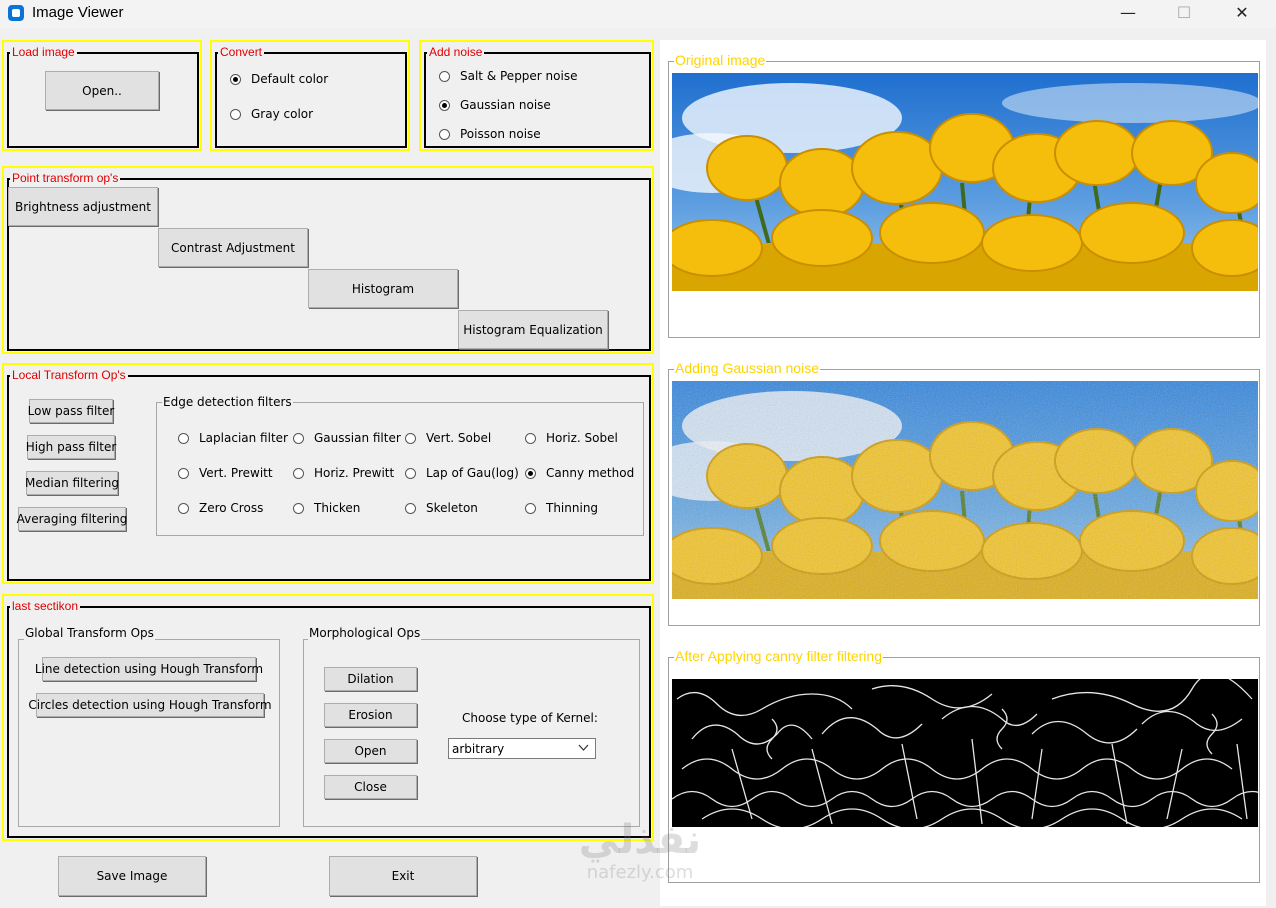 The width and height of the screenshot is (1276, 908). I want to click on close-button: ✕, so click(1242, 14).